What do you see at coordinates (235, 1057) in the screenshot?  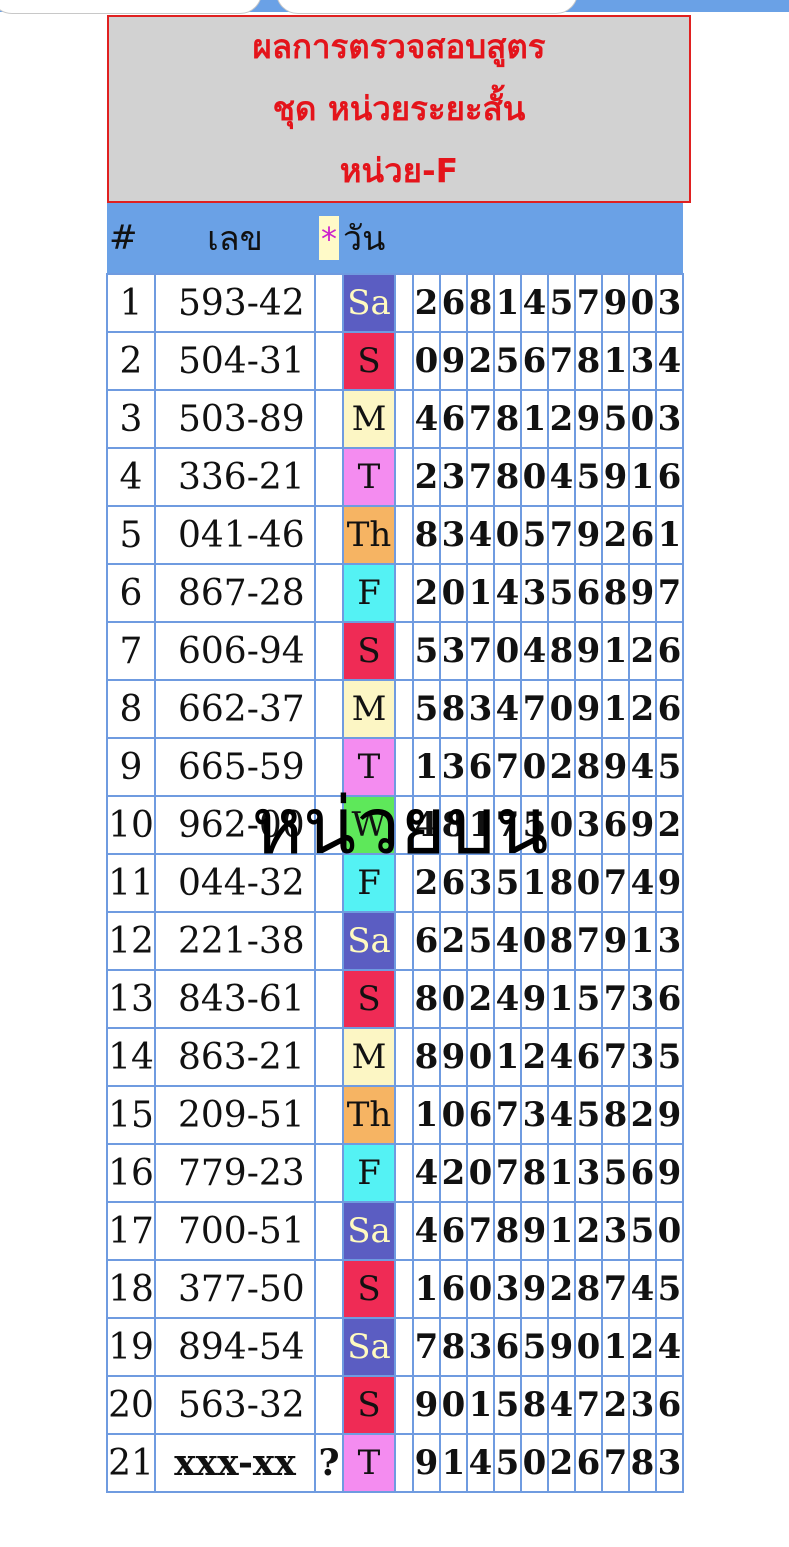 I see `row-number-value: 863-21` at bounding box center [235, 1057].